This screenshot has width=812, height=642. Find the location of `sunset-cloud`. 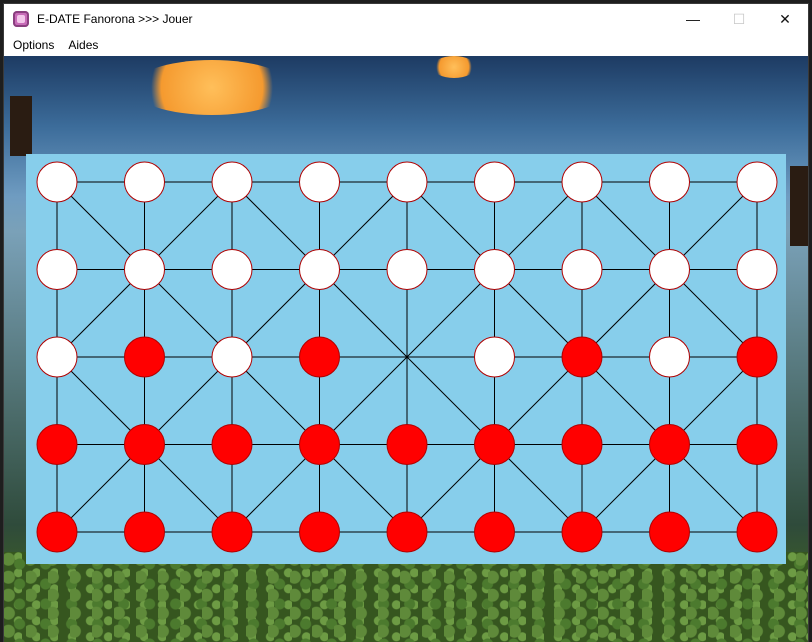

sunset-cloud is located at coordinates (212, 87).